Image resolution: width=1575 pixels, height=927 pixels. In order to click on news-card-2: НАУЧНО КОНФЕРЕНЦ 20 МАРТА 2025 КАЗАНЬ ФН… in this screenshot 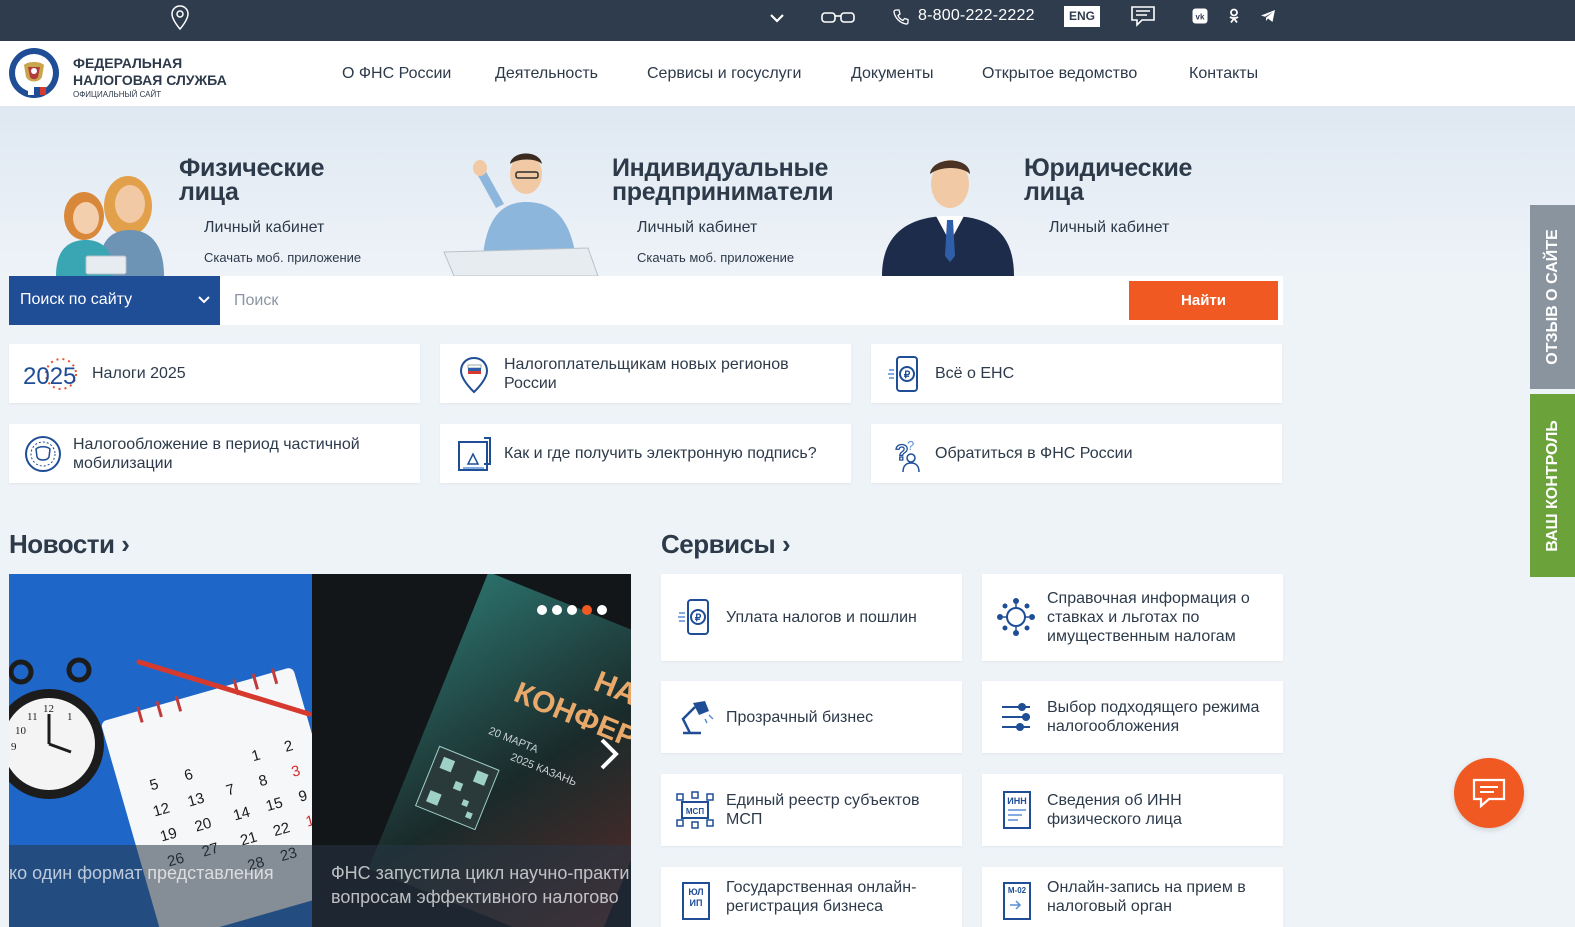, I will do `click(471, 750)`.